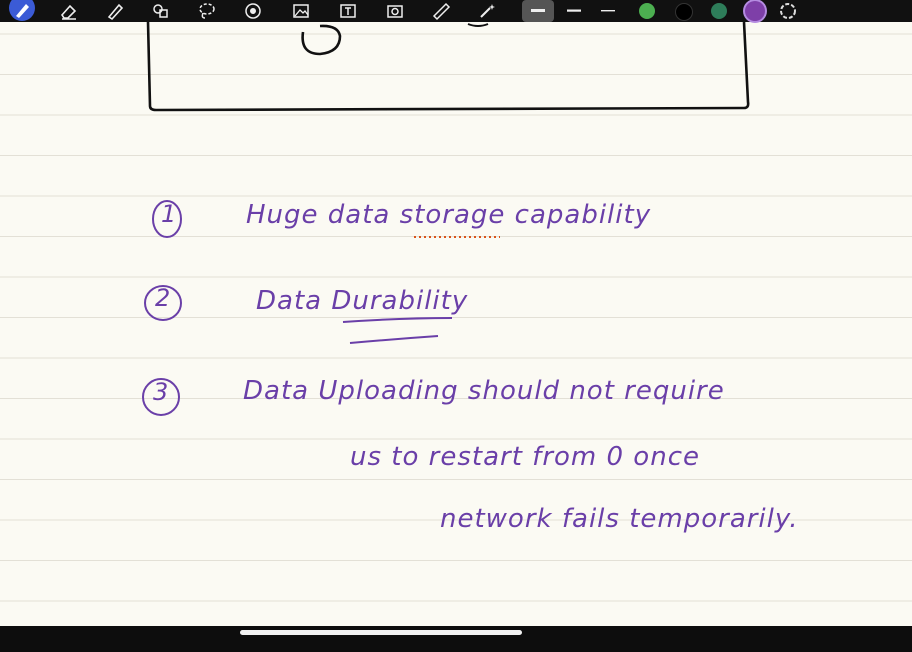 The height and width of the screenshot is (652, 912). I want to click on stroke-thick-button, so click(538, 11).